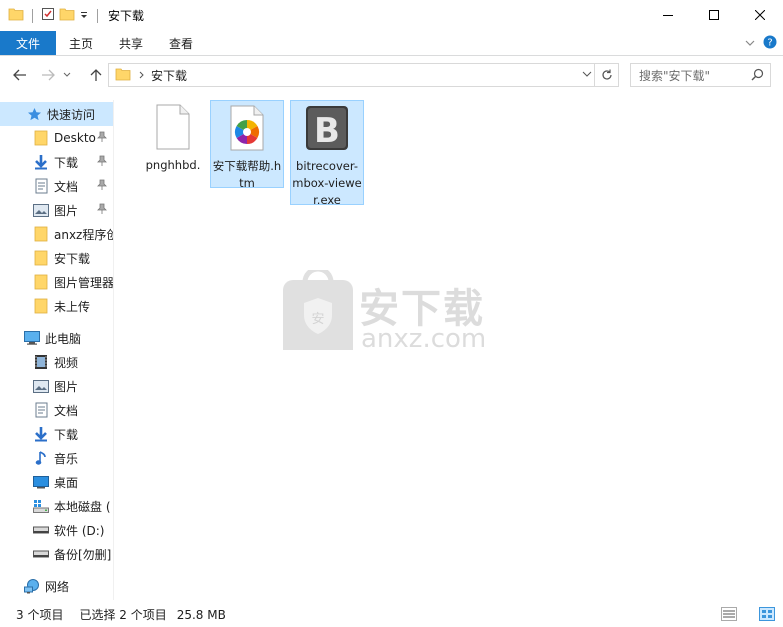 Image resolution: width=783 pixels, height=627 pixels. I want to click on sidebar-item-label: 备份[勿删], so click(83, 554).